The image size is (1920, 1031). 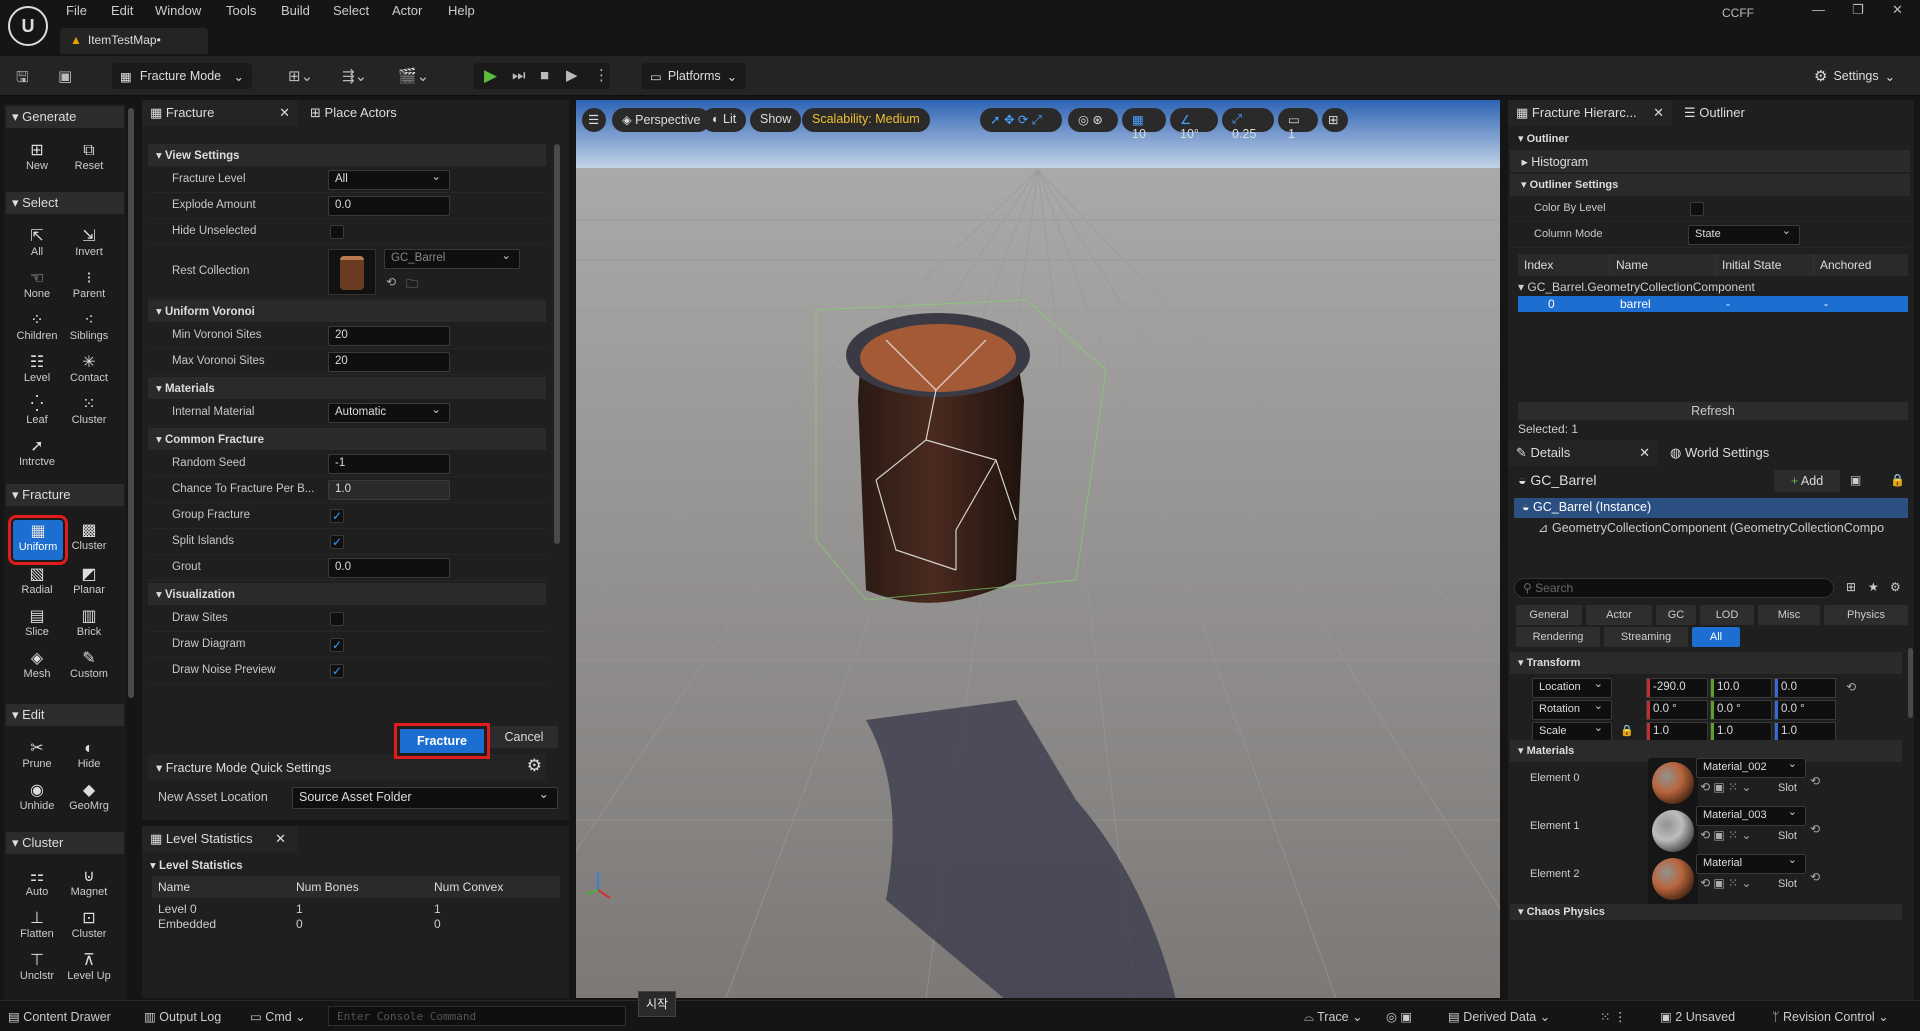 I want to click on tool-radial: ▧ Radial, so click(x=37, y=581).